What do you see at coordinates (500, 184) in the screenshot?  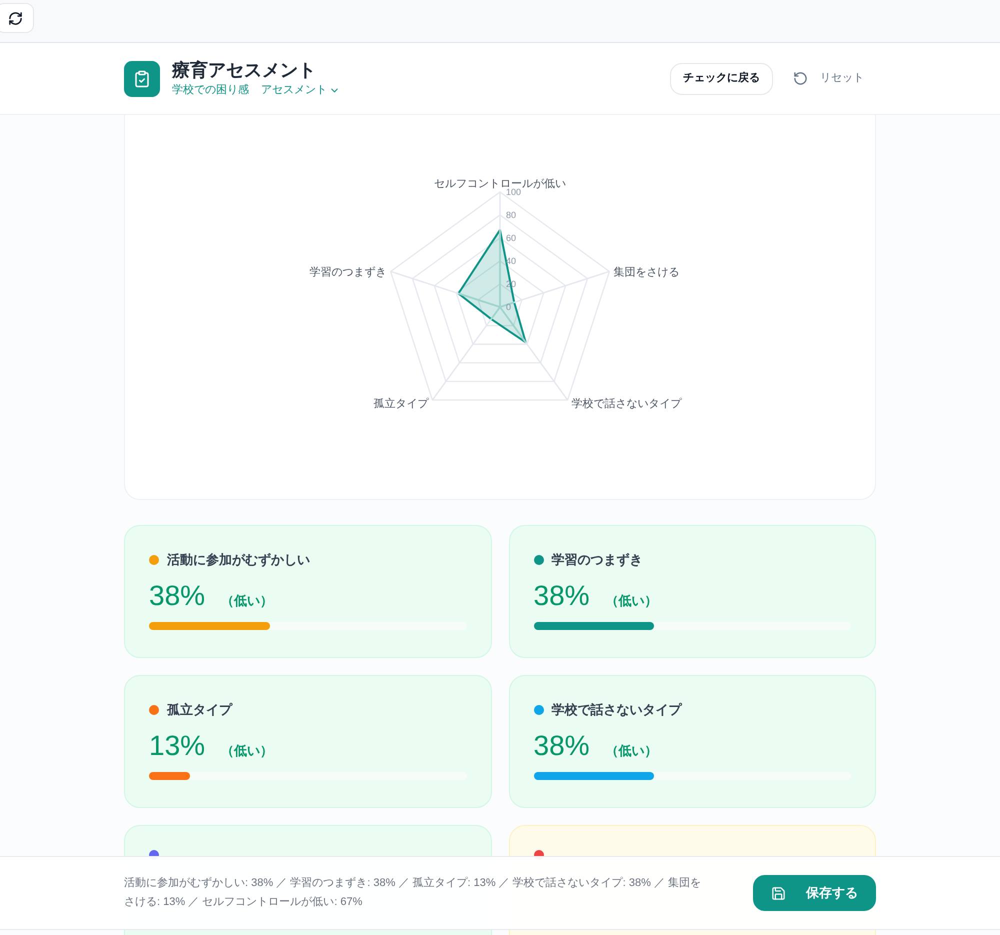 I see `axis-label: セルフコントロールが低い` at bounding box center [500, 184].